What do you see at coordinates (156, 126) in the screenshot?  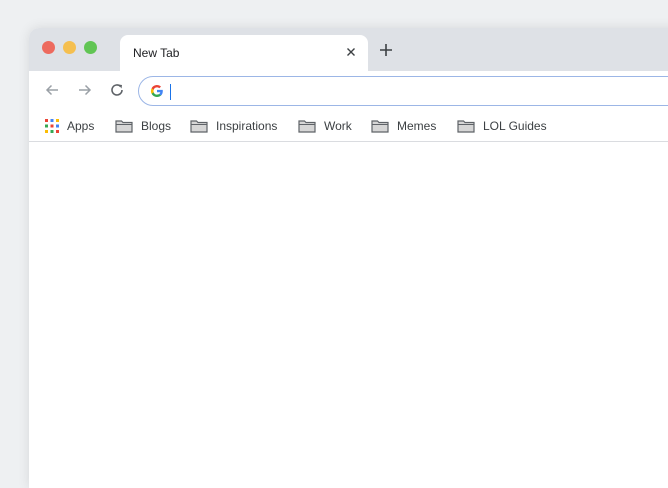 I see `bookmark-label: Blogs` at bounding box center [156, 126].